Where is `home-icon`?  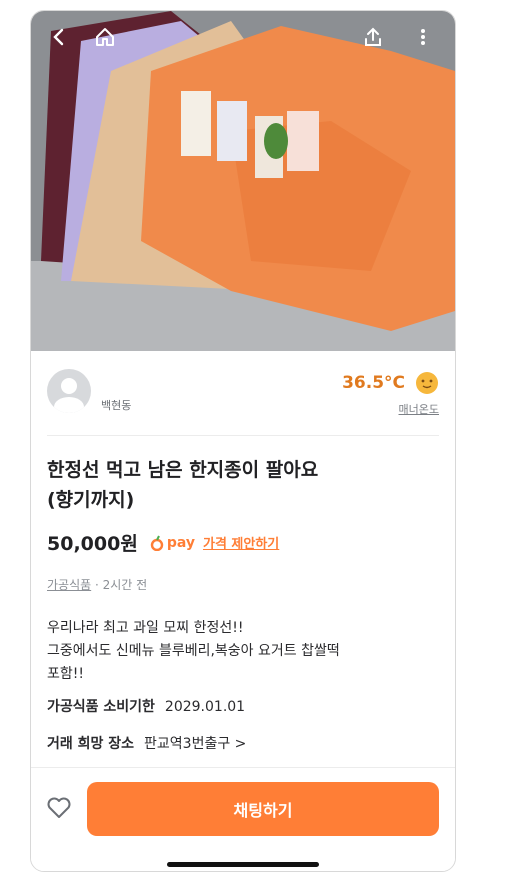 home-icon is located at coordinates (105, 37).